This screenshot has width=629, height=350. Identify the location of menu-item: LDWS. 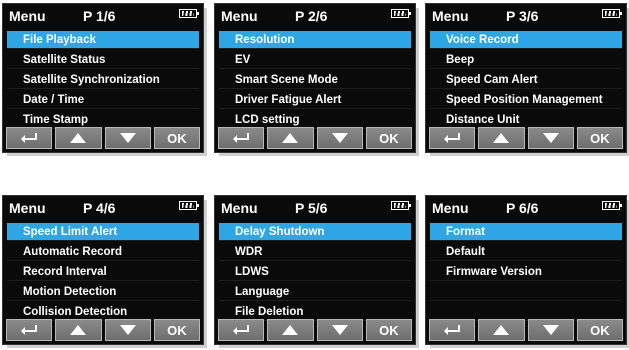
(315, 272).